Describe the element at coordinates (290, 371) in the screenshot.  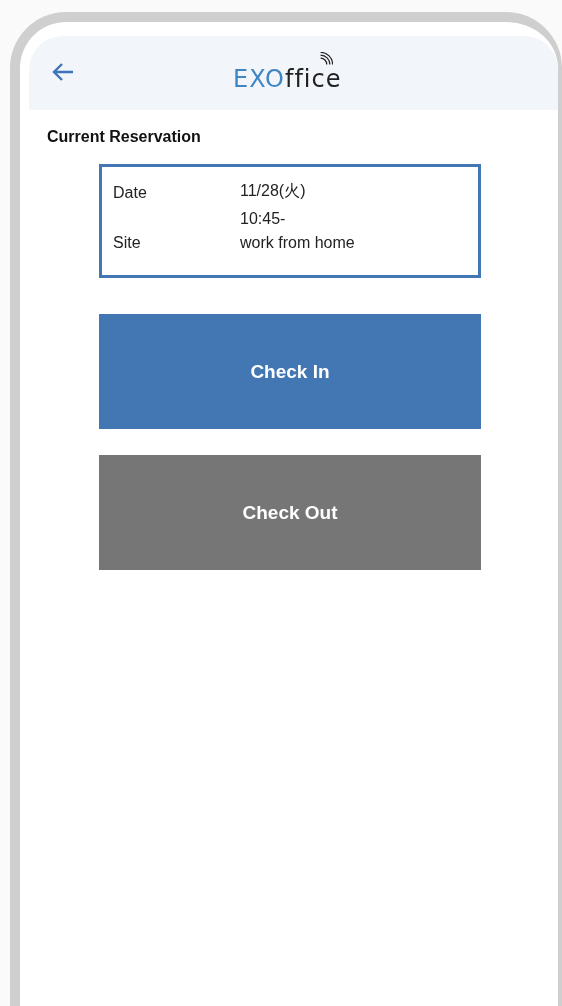
I see `check-in-button: Check In` at that location.